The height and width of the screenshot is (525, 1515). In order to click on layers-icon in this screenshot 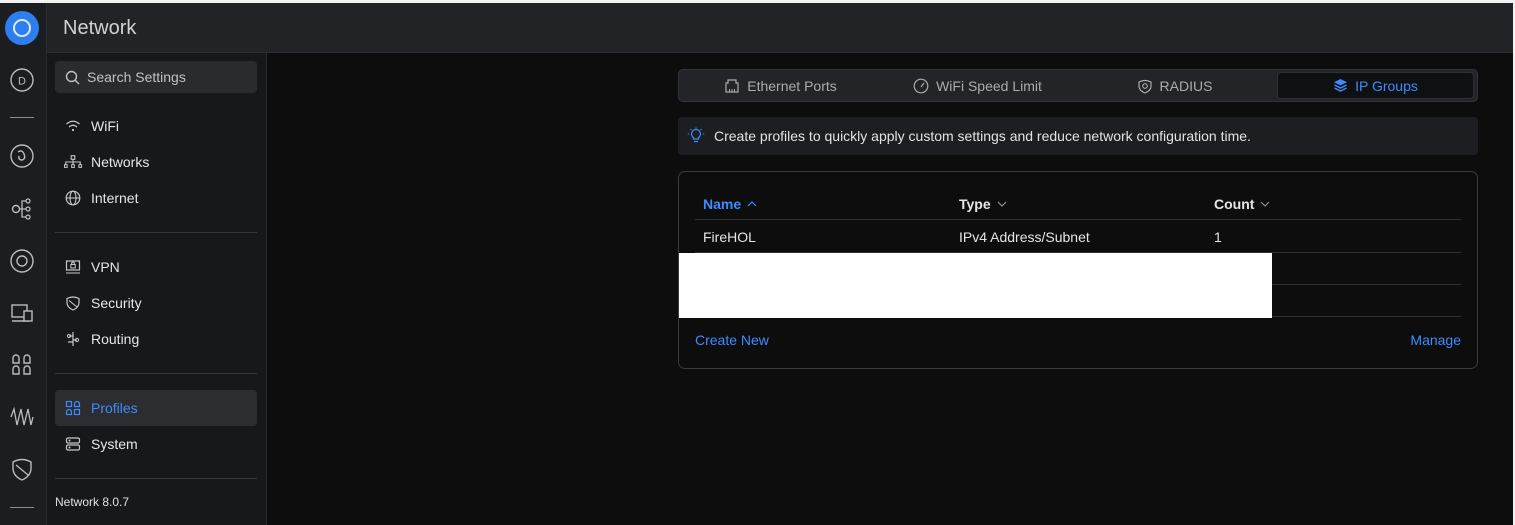, I will do `click(1340, 85)`.